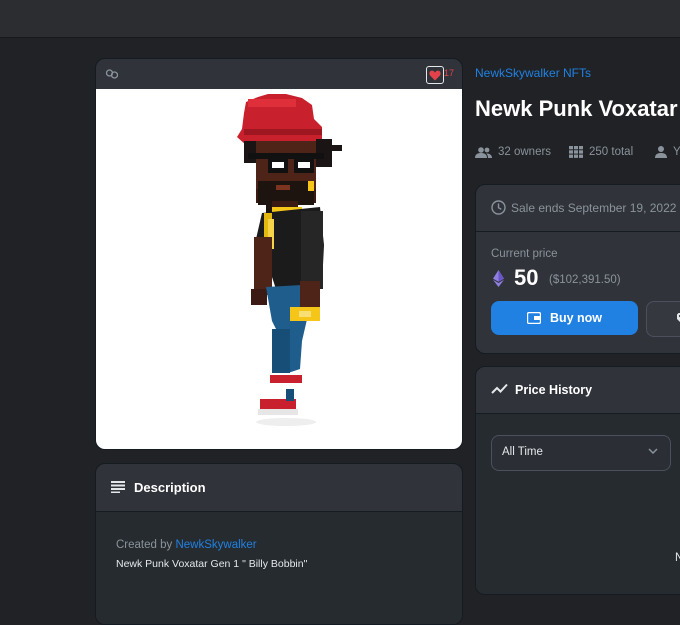  What do you see at coordinates (585, 280) in the screenshot?
I see `price-usd: ($102,391.50)` at bounding box center [585, 280].